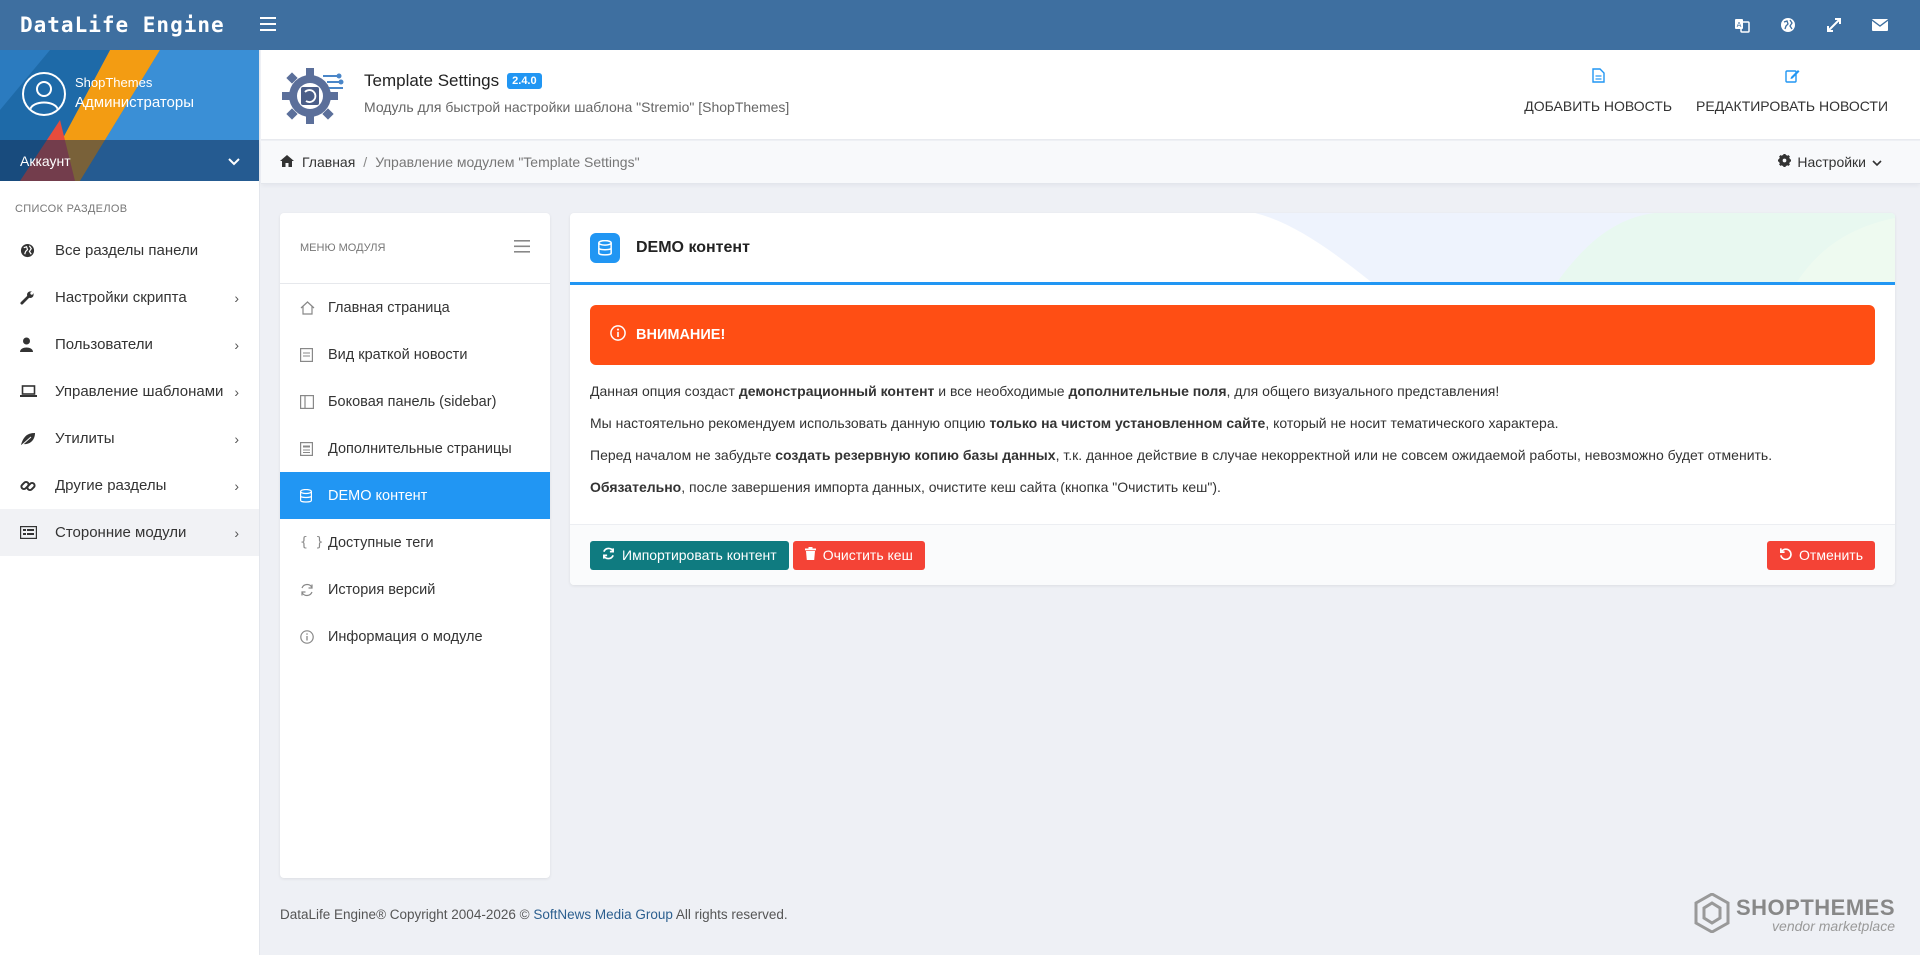 This screenshot has height=955, width=1920. Describe the element at coordinates (312, 542) in the screenshot. I see `braces-icon: { }` at that location.